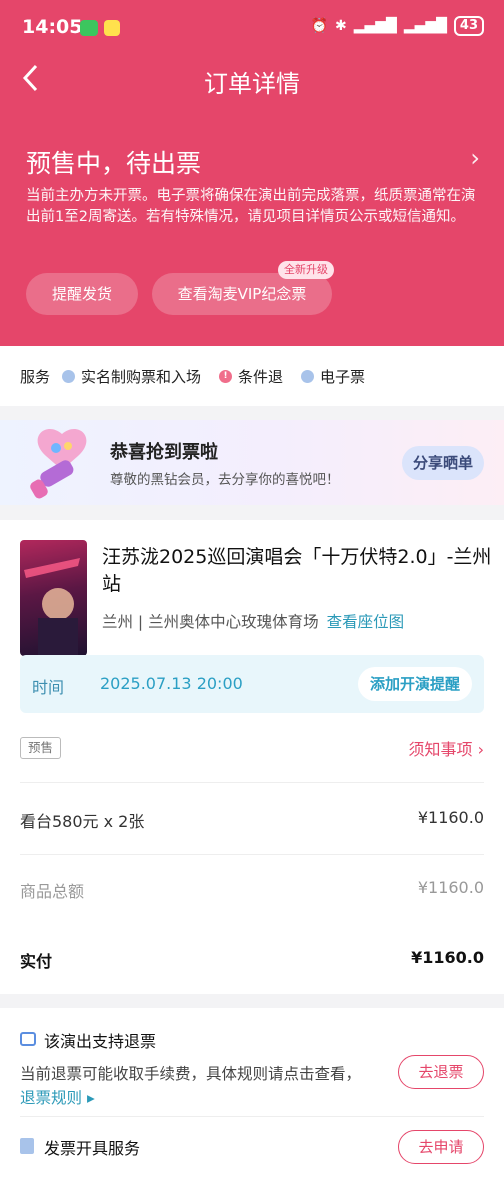 This screenshot has height=1199, width=504. I want to click on alarm-icon: ⏰, so click(319, 26).